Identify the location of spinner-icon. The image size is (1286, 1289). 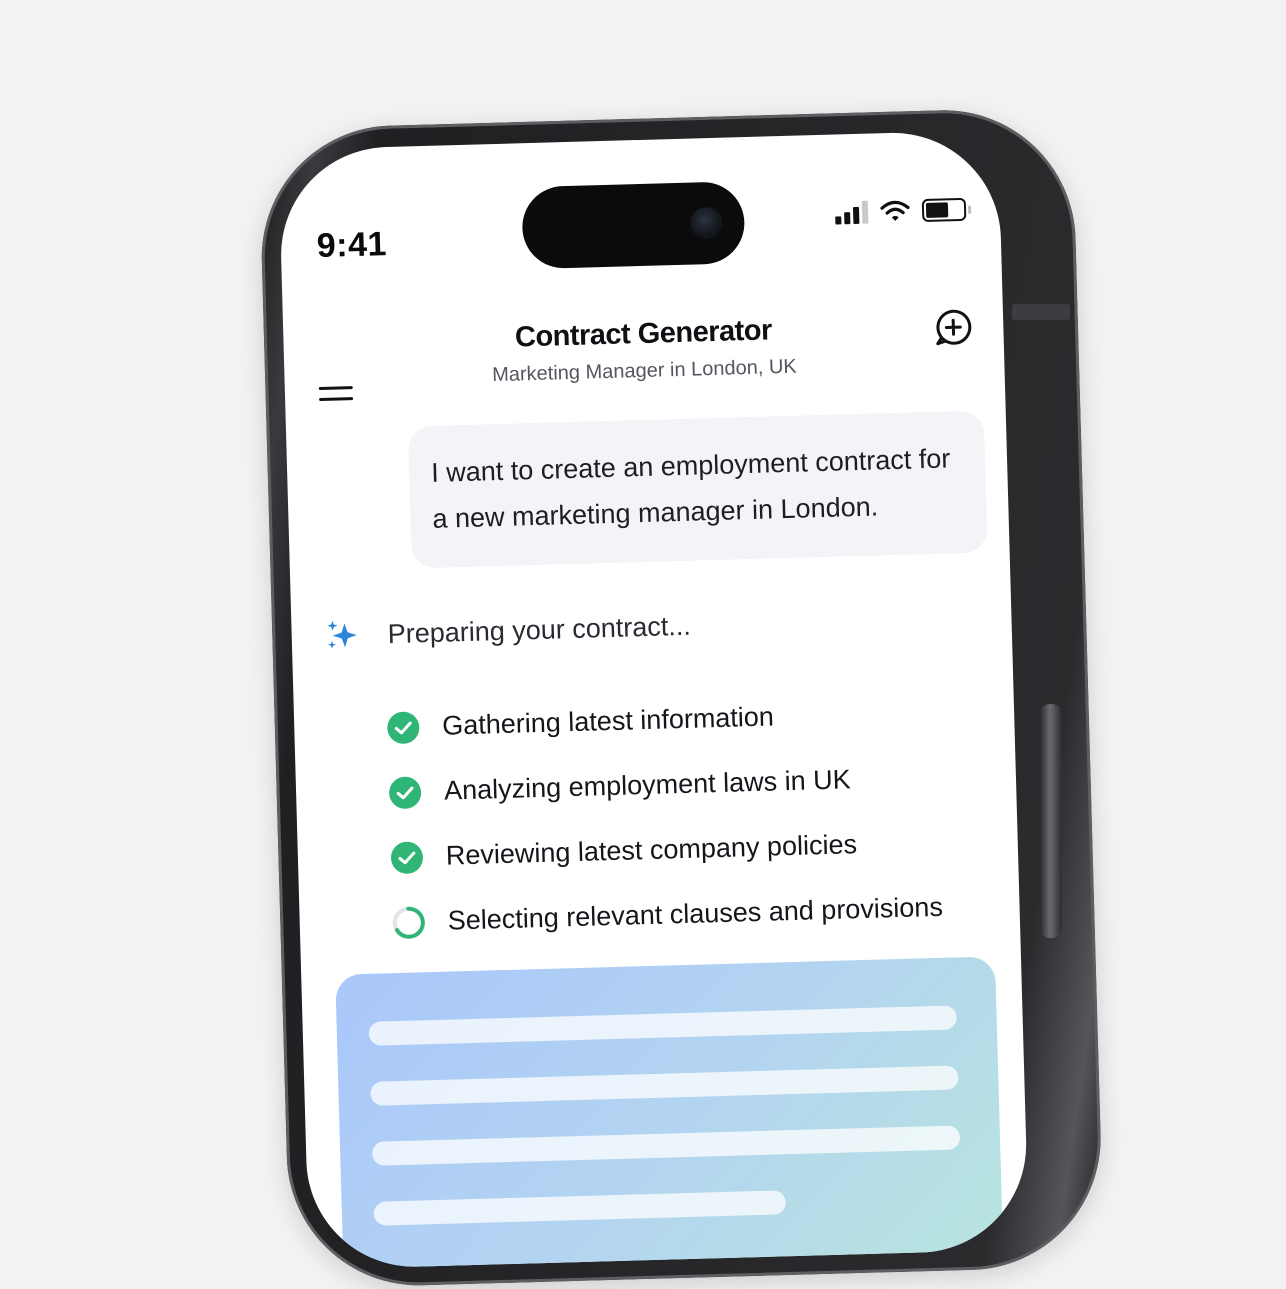
(408, 922).